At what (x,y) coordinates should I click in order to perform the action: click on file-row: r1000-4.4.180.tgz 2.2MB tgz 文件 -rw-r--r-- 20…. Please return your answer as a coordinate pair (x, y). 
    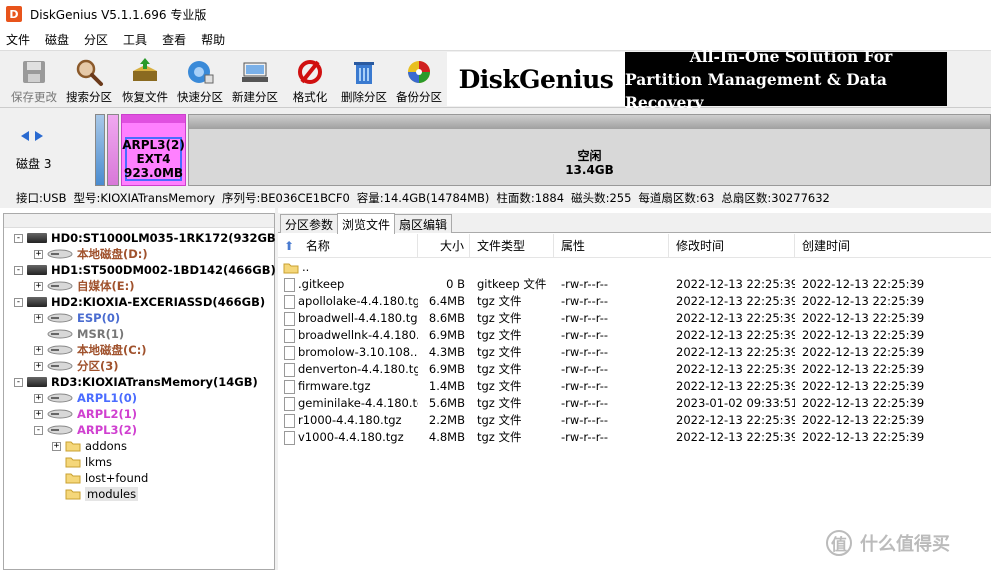
    Looking at the image, I should click on (634, 420).